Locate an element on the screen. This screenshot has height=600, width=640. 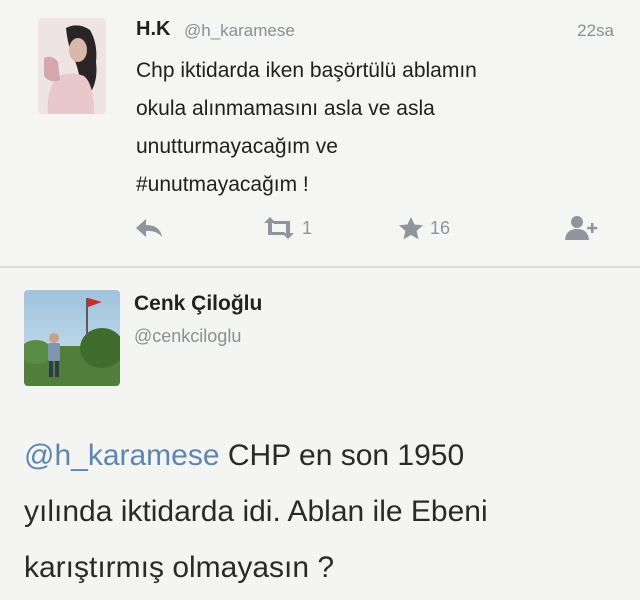
retweet-button: 1 is located at coordinates (287, 228).